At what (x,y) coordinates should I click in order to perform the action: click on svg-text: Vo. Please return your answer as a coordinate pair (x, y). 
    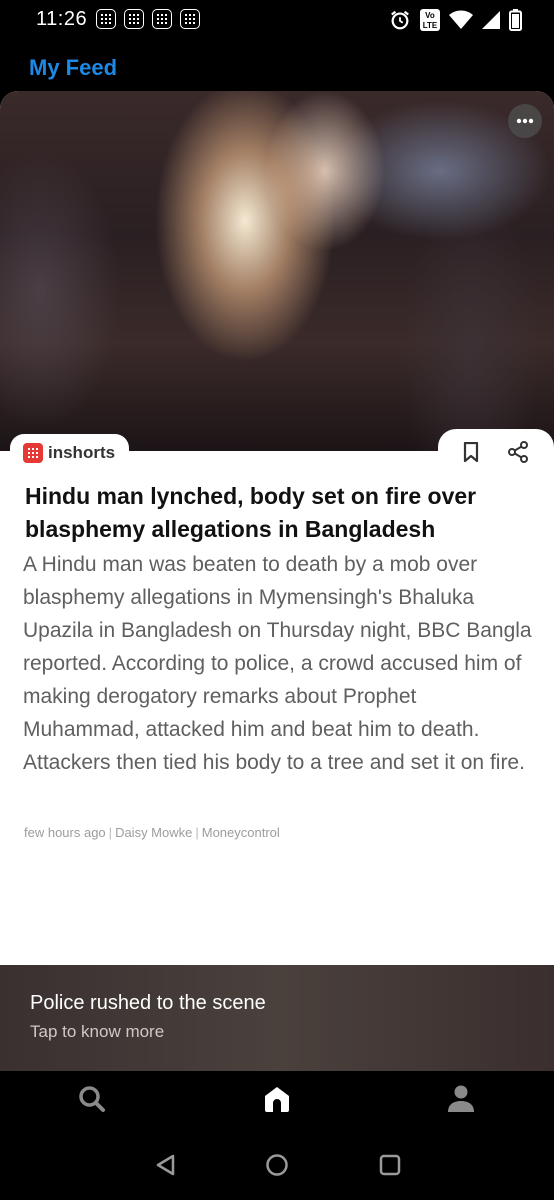
    Looking at the image, I should click on (430, 15).